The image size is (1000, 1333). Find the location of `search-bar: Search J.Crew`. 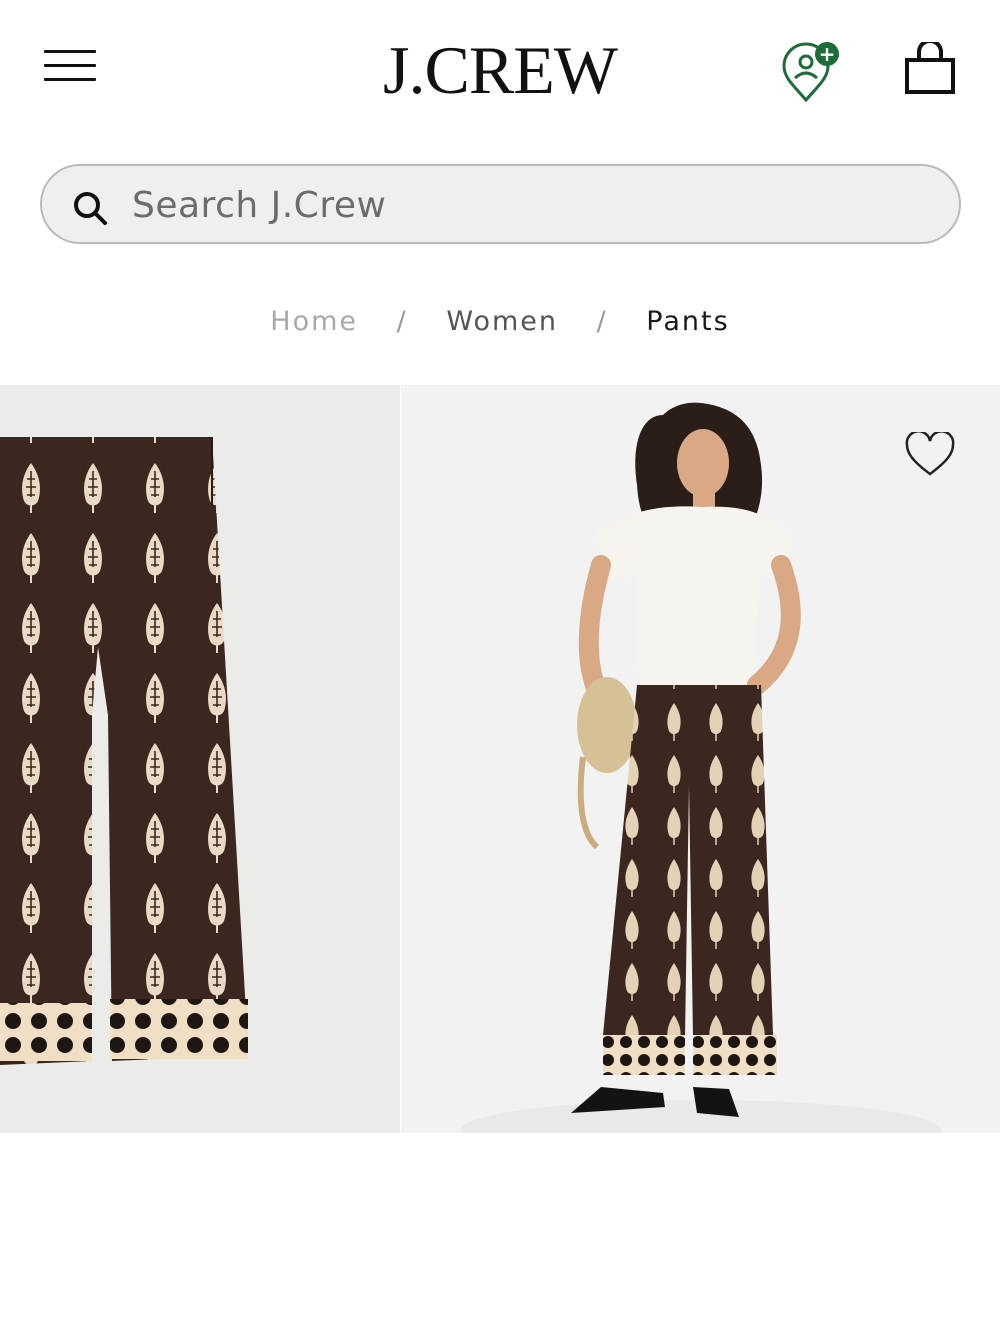

search-bar: Search J.Crew is located at coordinates (500, 204).